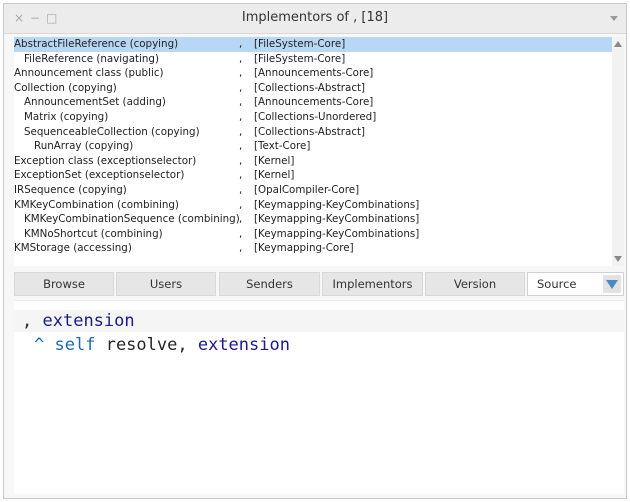  What do you see at coordinates (105, 160) in the screenshot?
I see `method-label: Exception class (exceptionselector)` at bounding box center [105, 160].